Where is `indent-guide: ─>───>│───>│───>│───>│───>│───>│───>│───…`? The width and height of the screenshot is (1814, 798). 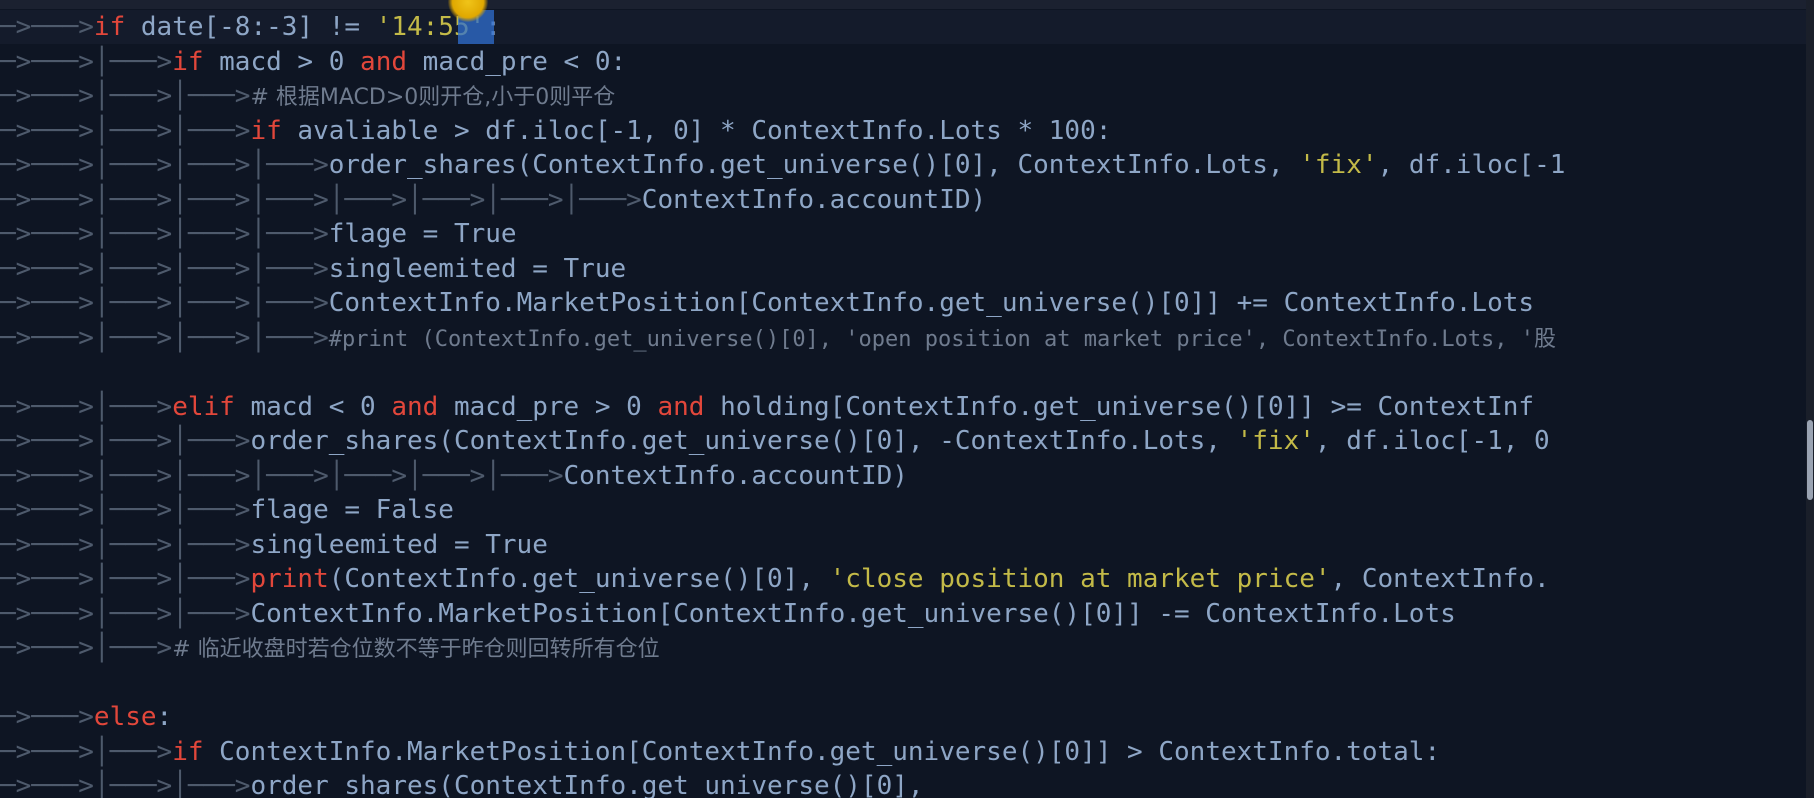
indent-guide: ─>───>│───>│───>│───>│───>│───>│───>│───… is located at coordinates (321, 199).